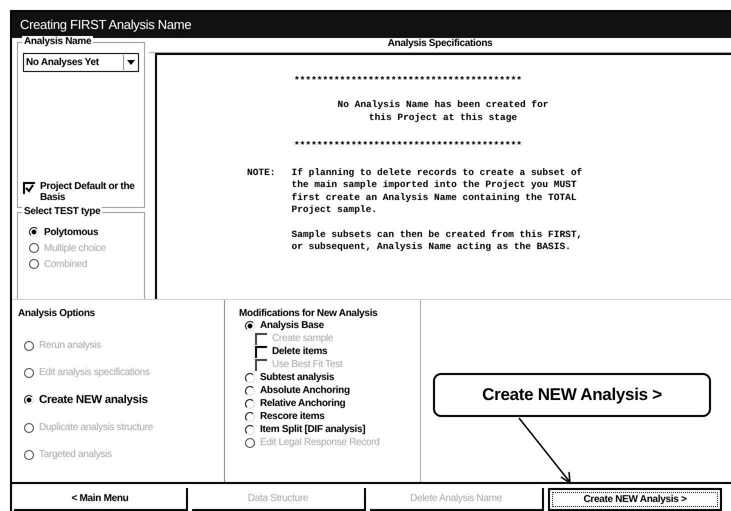 The height and width of the screenshot is (511, 731). Describe the element at coordinates (101, 499) in the screenshot. I see `dialog-button: < Main Menu` at that location.